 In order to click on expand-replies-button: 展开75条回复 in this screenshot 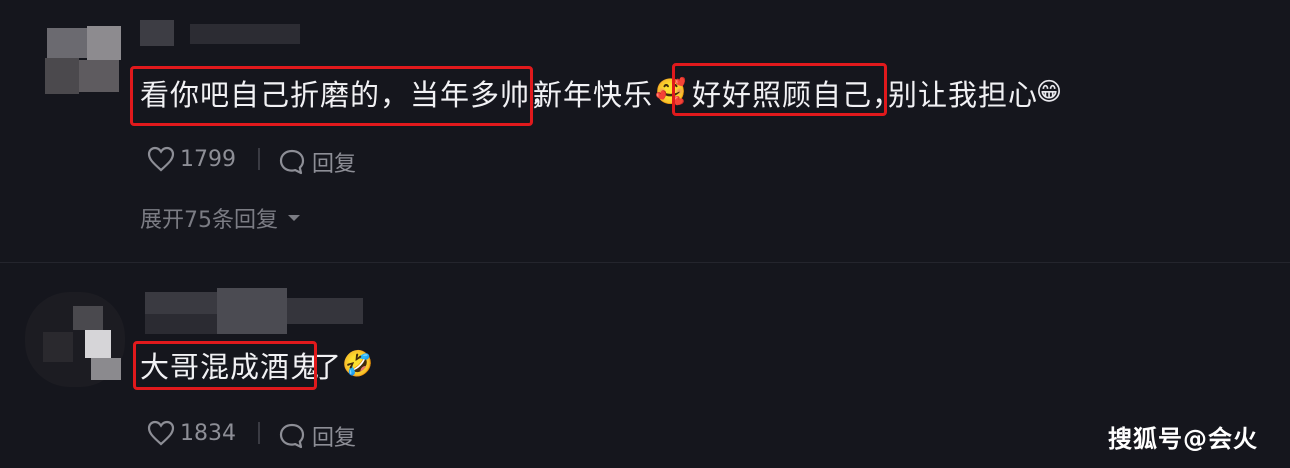, I will do `click(221, 218)`.